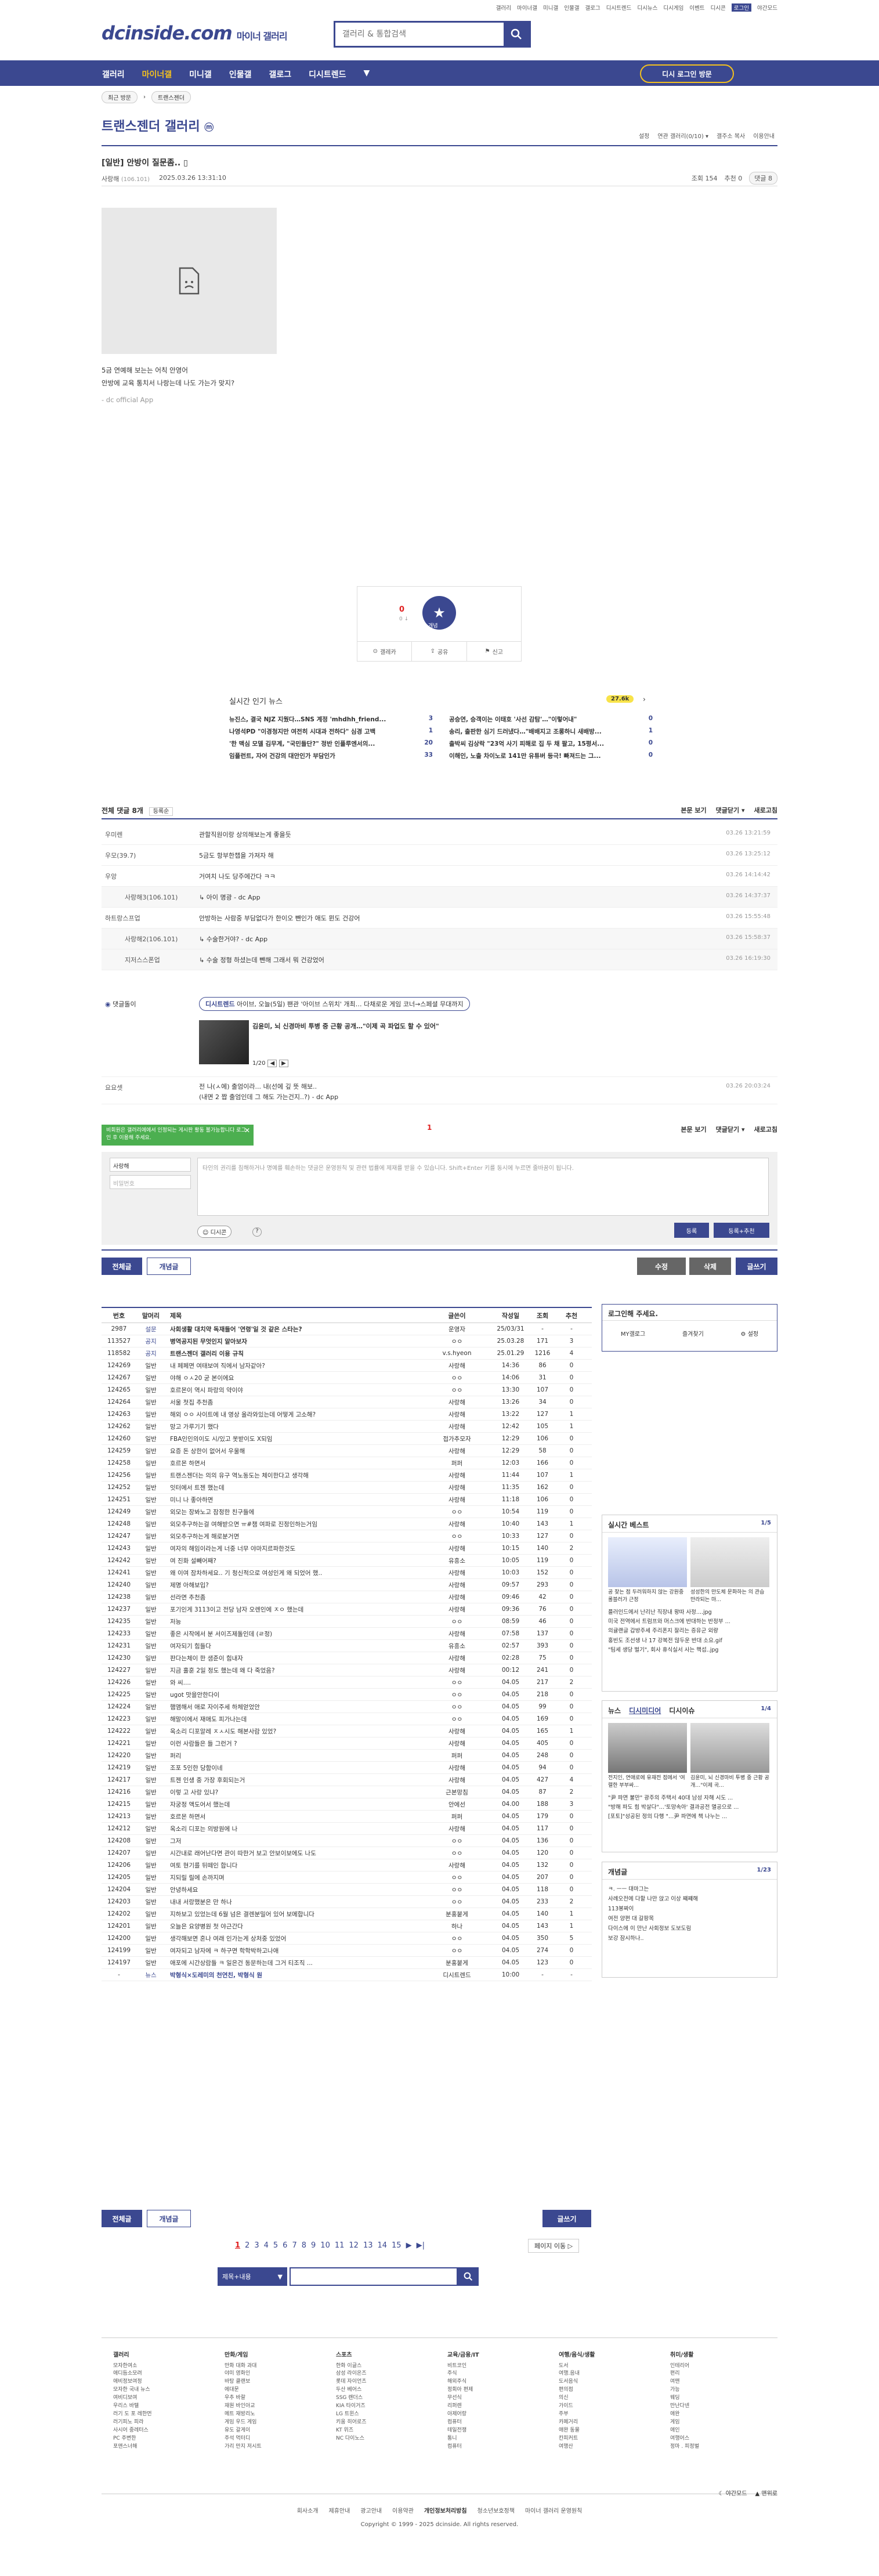 This screenshot has width=879, height=2576. I want to click on table-row: 124212 일반 옥소리 디포는 의방원에 나 사랑해 04.05 117 0, so click(347, 1829).